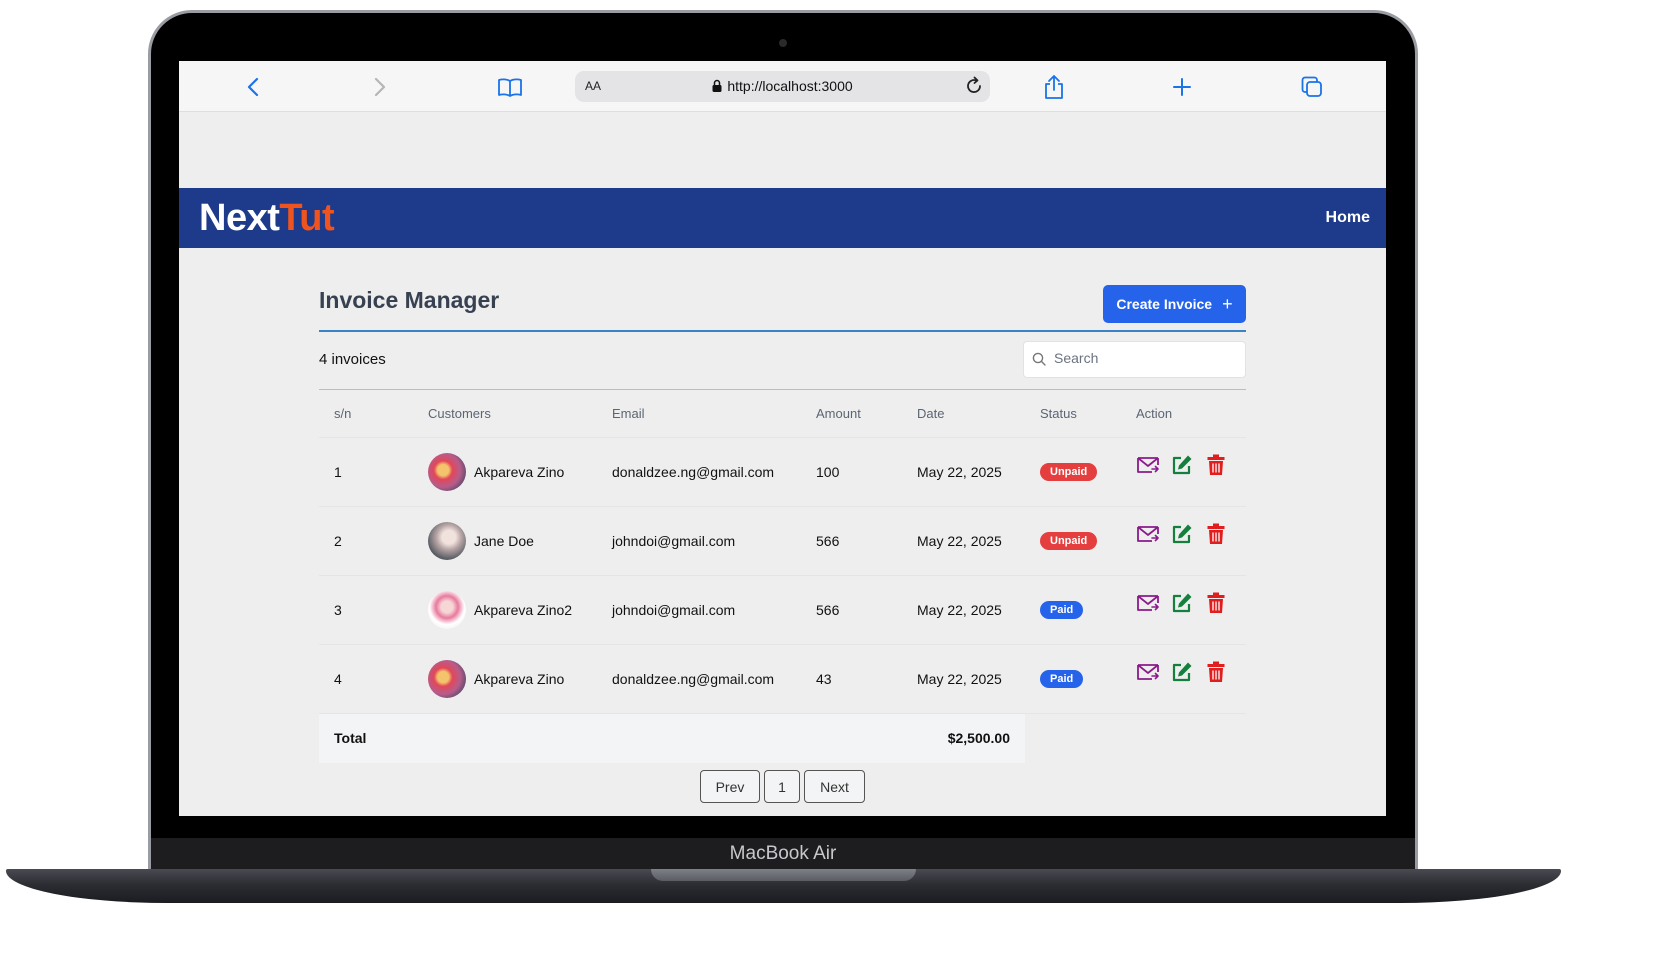 Image resolution: width=1663 pixels, height=965 pixels. Describe the element at coordinates (1227, 303) in the screenshot. I see `plus-icon: +` at that location.